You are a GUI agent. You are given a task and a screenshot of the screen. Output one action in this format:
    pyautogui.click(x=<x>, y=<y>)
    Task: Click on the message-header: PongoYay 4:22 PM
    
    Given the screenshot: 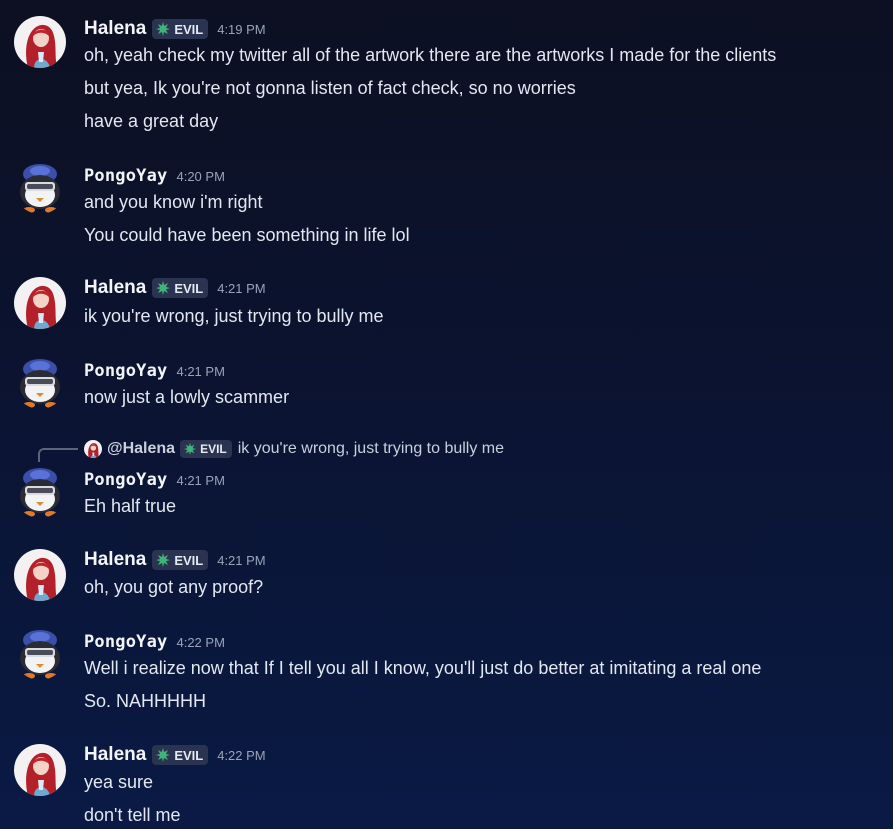 What is the action you would take?
    pyautogui.click(x=154, y=642)
    